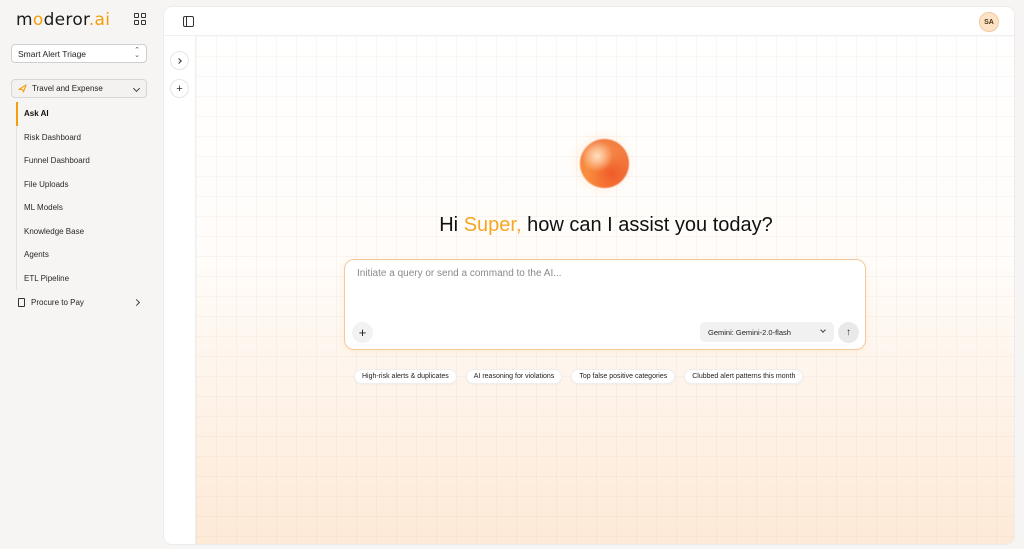  What do you see at coordinates (589, 21) in the screenshot?
I see `top-bar: SA` at bounding box center [589, 21].